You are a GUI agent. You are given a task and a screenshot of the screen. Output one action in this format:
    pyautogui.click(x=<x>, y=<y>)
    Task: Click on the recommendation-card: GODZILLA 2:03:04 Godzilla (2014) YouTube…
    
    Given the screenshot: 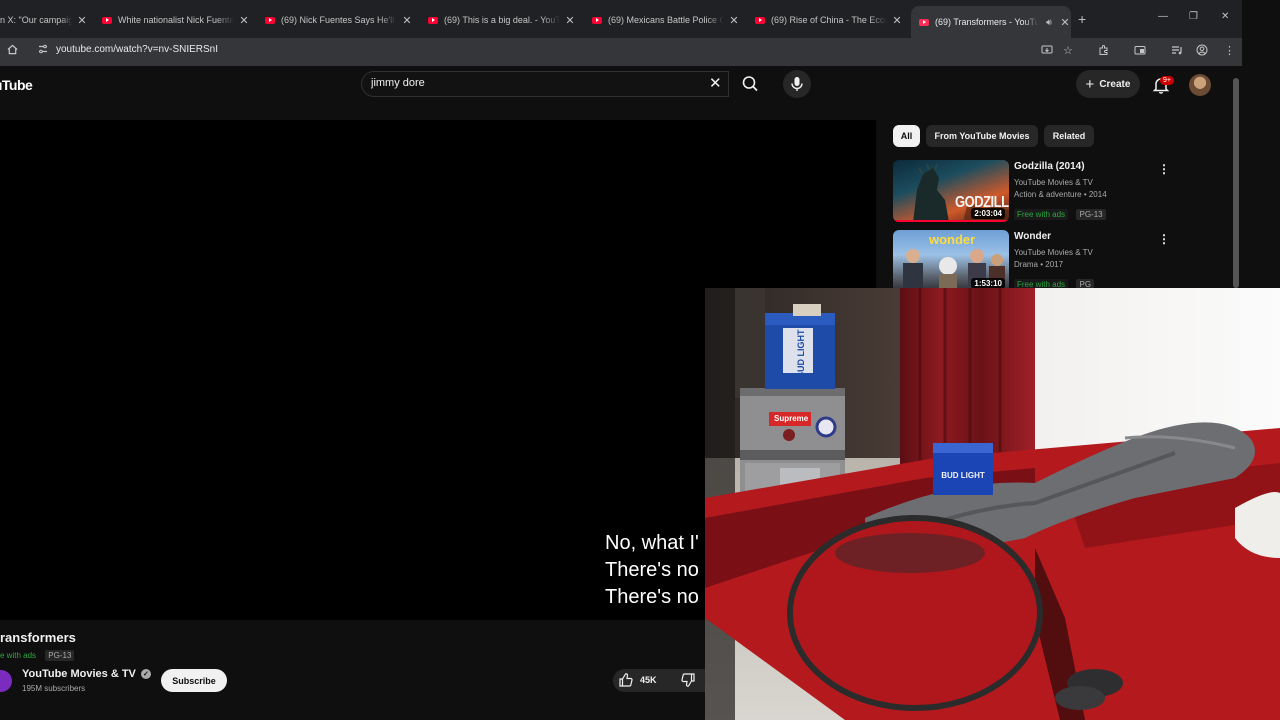 What is the action you would take?
    pyautogui.click(x=1038, y=191)
    